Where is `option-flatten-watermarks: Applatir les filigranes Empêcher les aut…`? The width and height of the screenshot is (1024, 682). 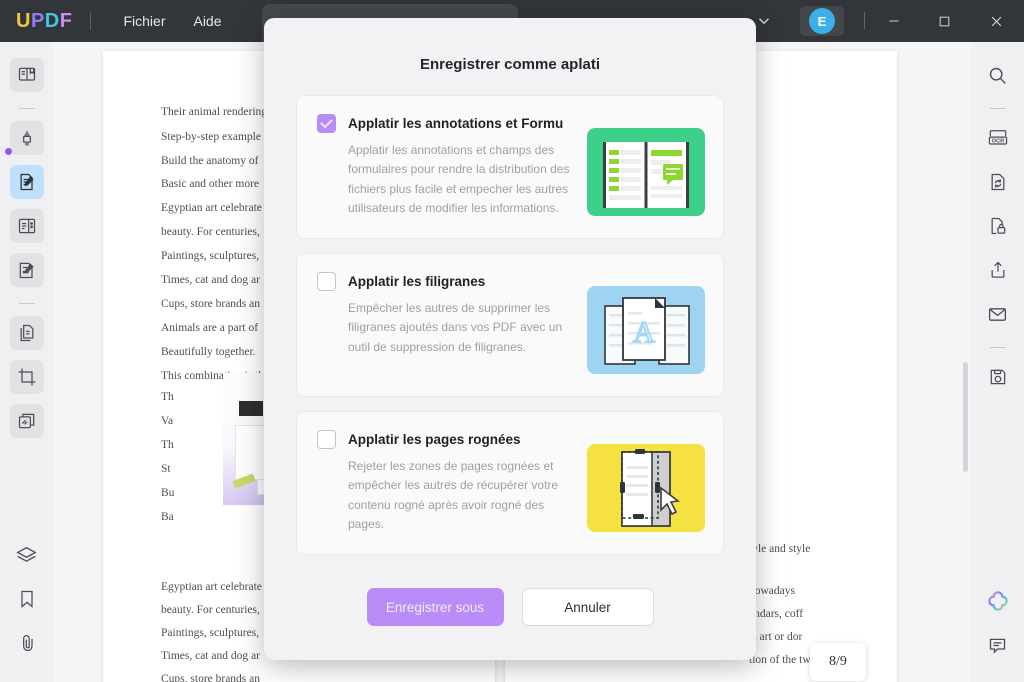 option-flatten-watermarks: Applatir les filigranes Empêcher les aut… is located at coordinates (510, 325).